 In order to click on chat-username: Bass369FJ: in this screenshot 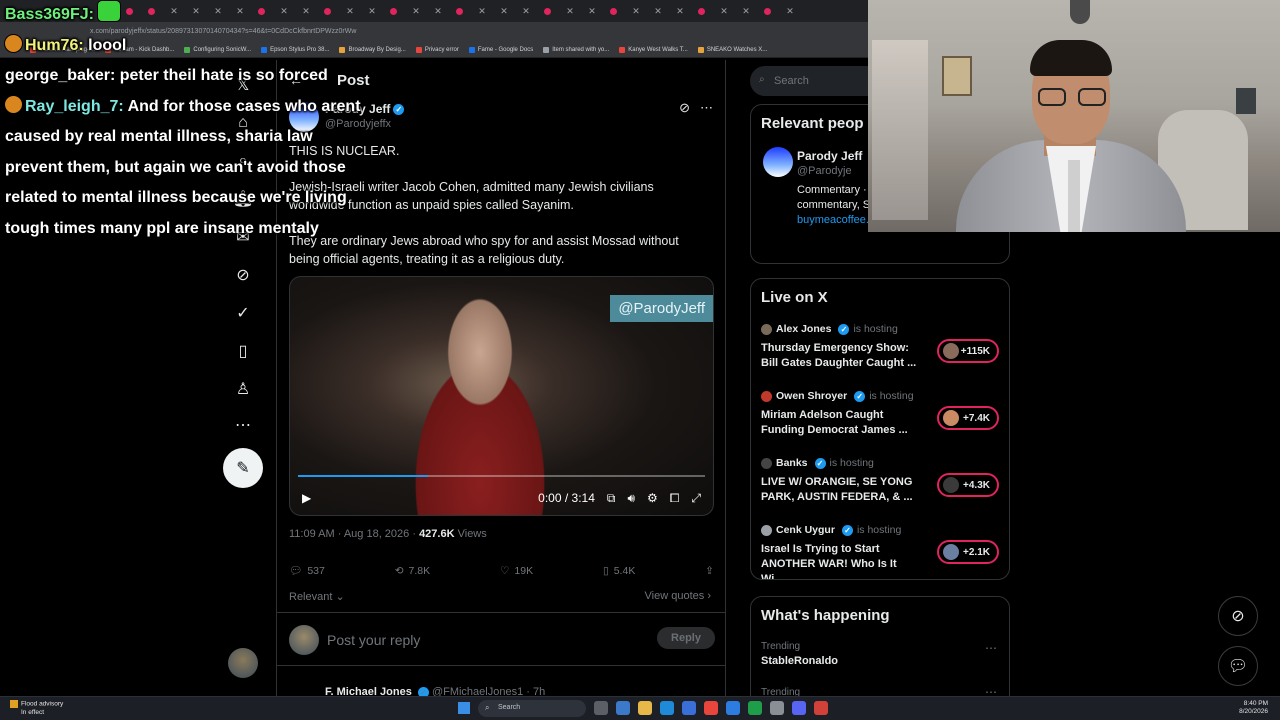, I will do `click(49, 14)`.